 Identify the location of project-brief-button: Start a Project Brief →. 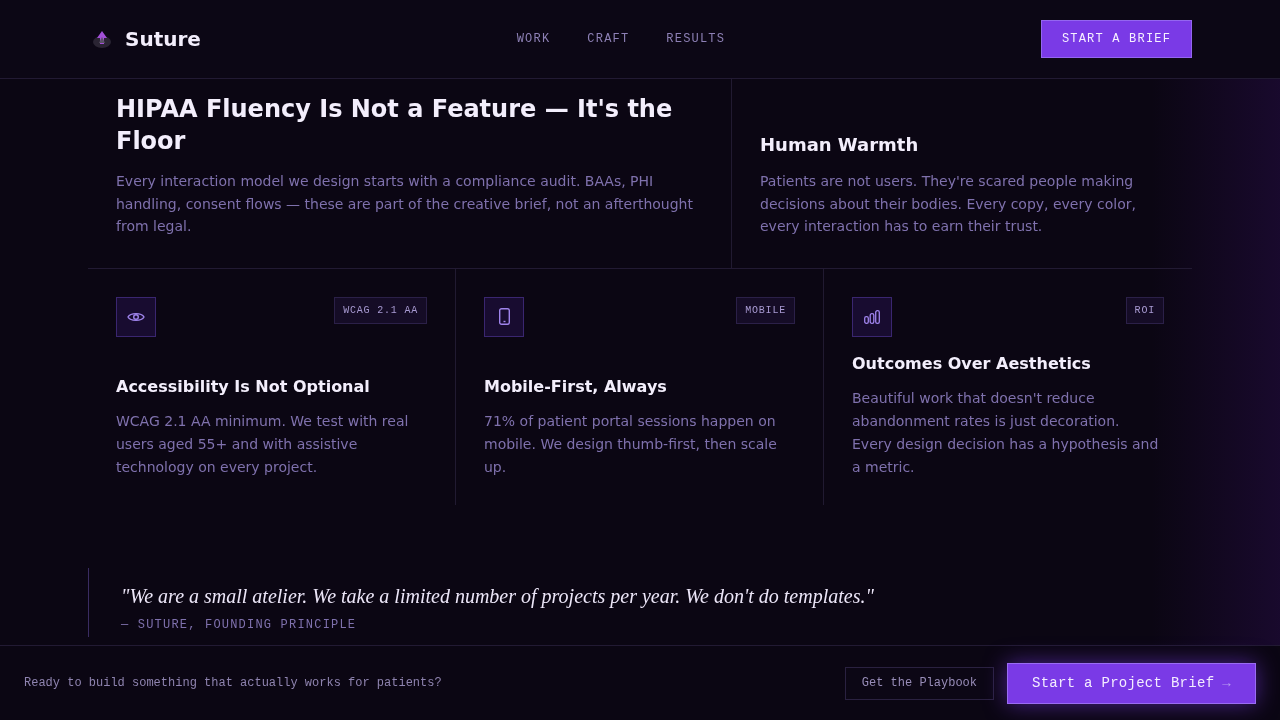
(1131, 683).